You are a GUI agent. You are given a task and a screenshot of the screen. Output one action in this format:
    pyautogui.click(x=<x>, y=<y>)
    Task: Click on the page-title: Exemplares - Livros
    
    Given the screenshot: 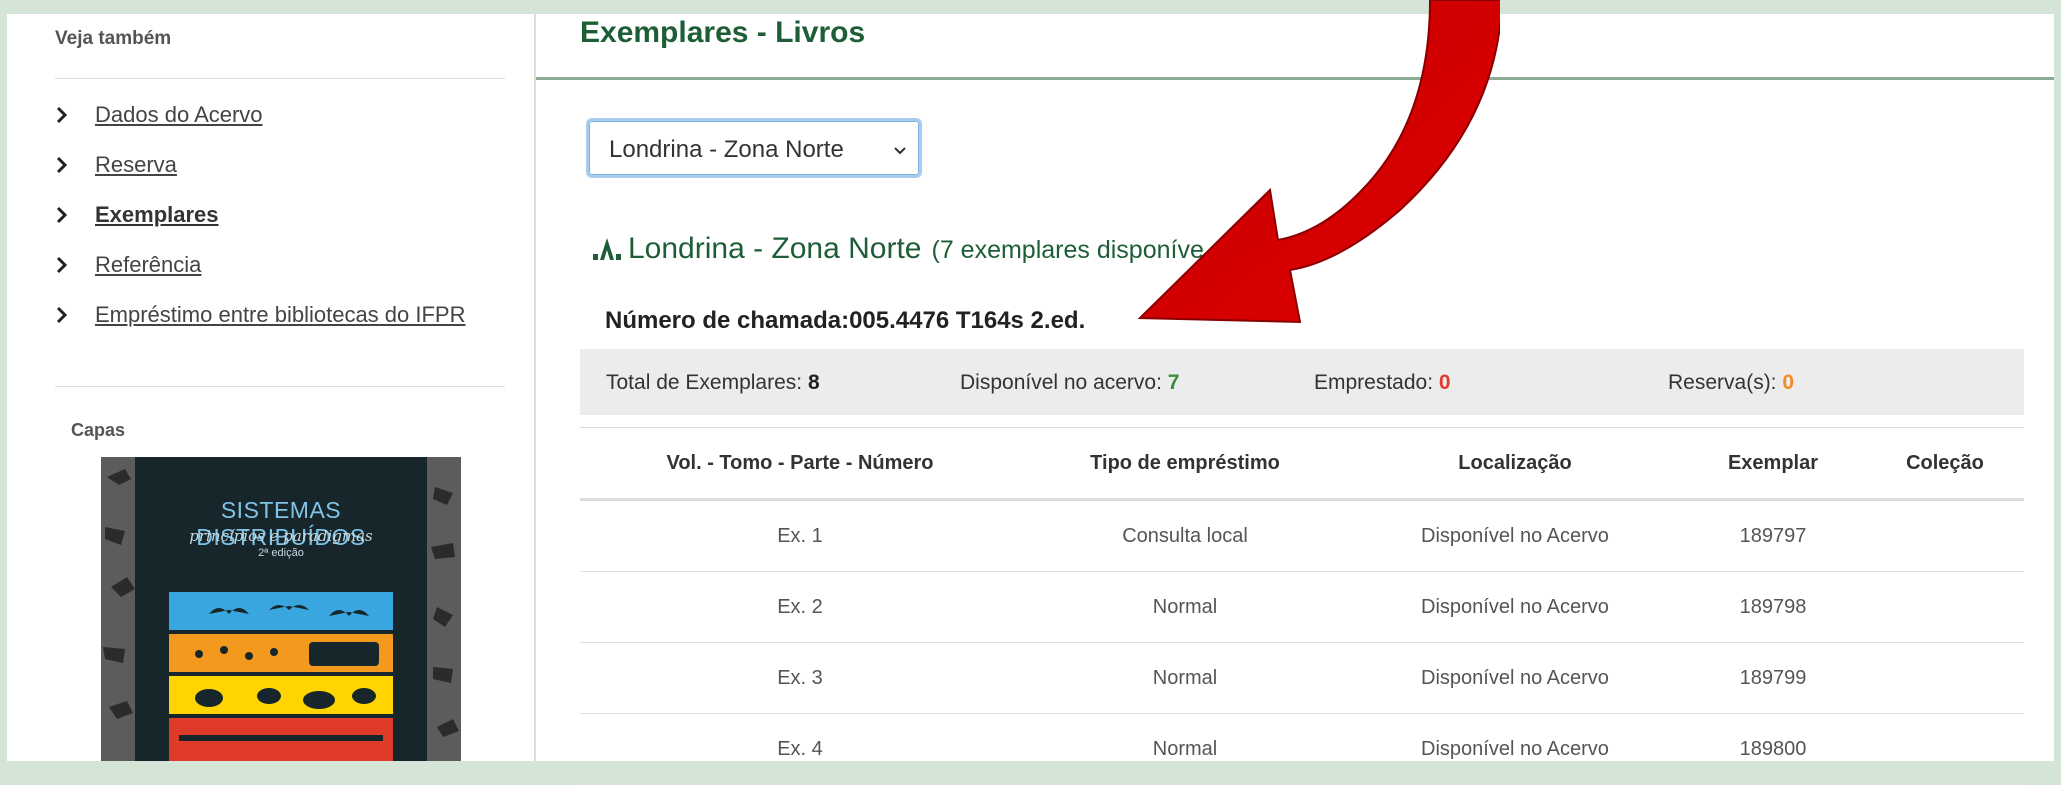 What is the action you would take?
    pyautogui.click(x=723, y=32)
    